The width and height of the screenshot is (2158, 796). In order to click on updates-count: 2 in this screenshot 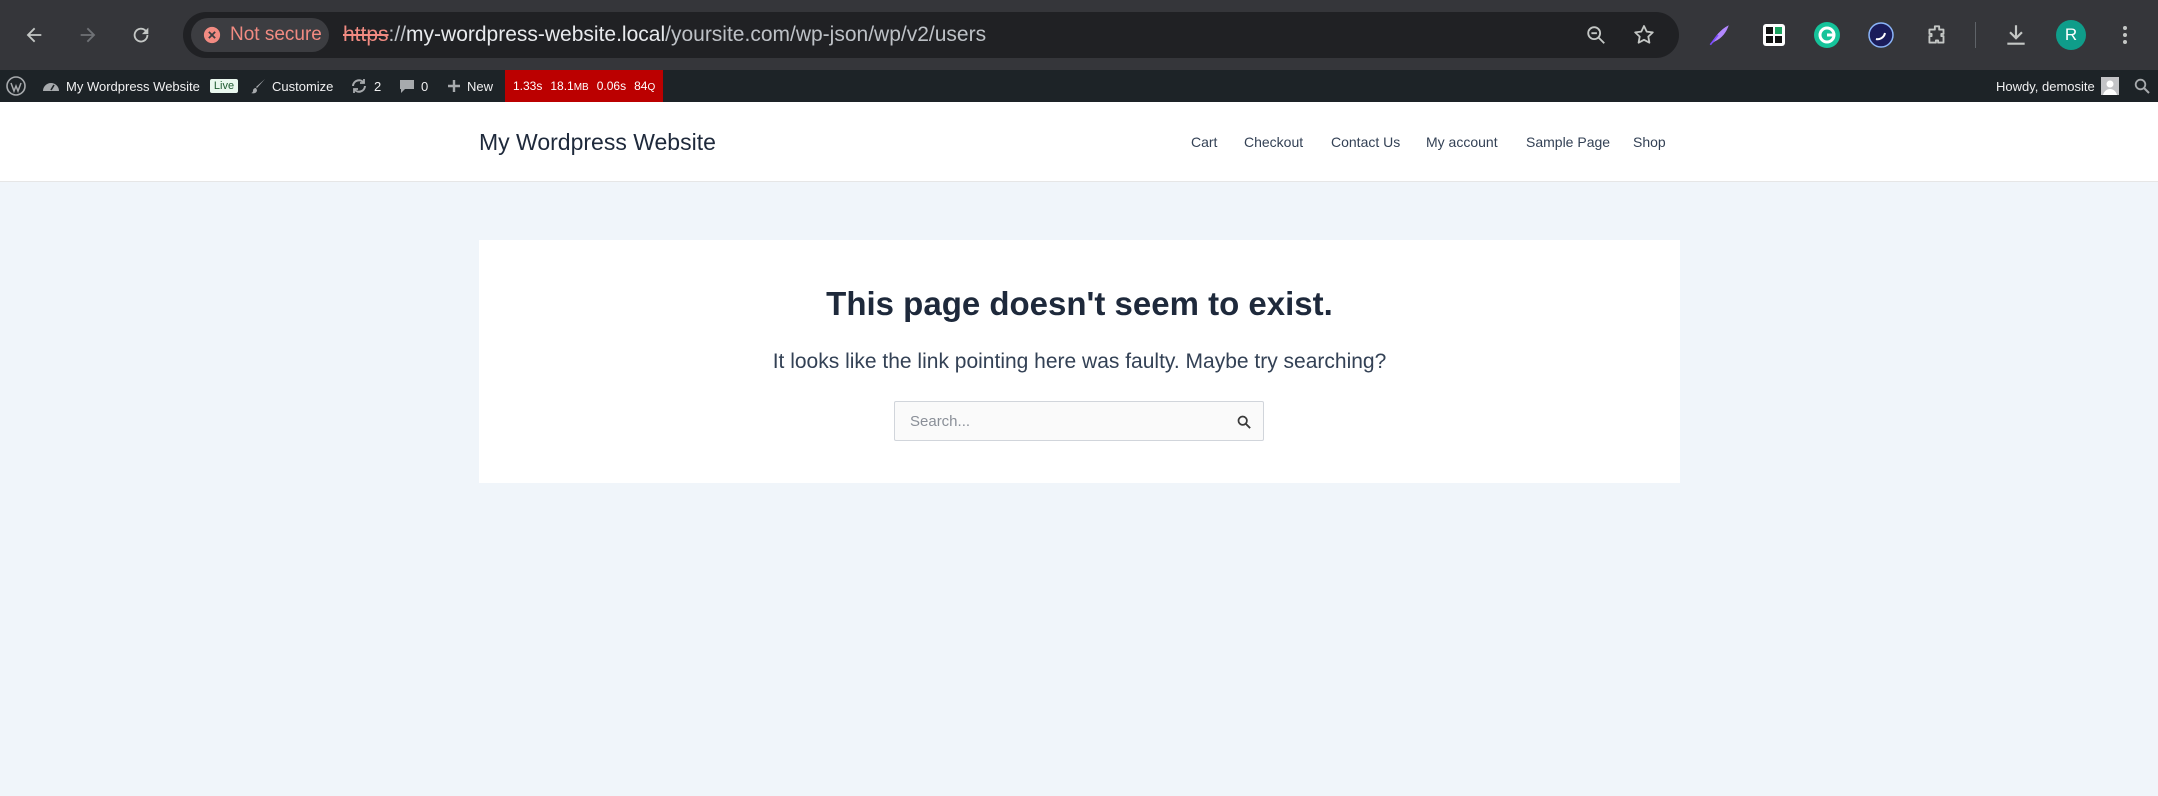, I will do `click(378, 86)`.